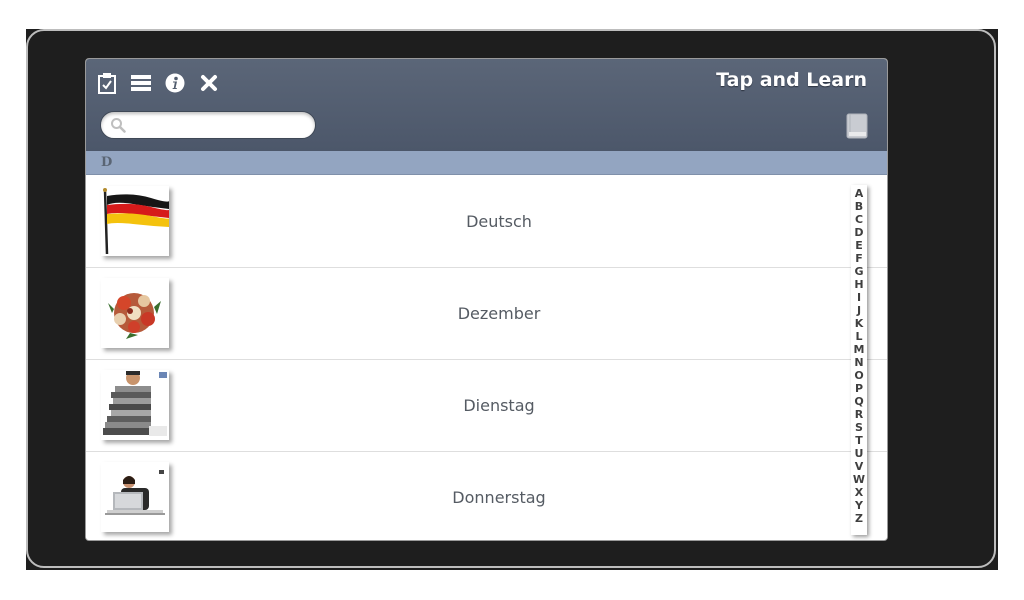  What do you see at coordinates (486, 163) in the screenshot?
I see `section-divider: D` at bounding box center [486, 163].